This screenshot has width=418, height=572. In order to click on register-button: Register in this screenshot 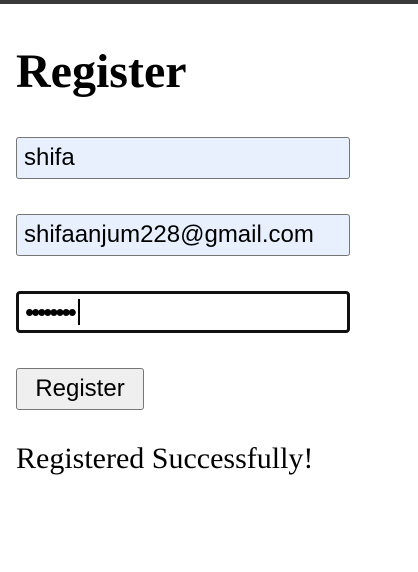, I will do `click(80, 389)`.